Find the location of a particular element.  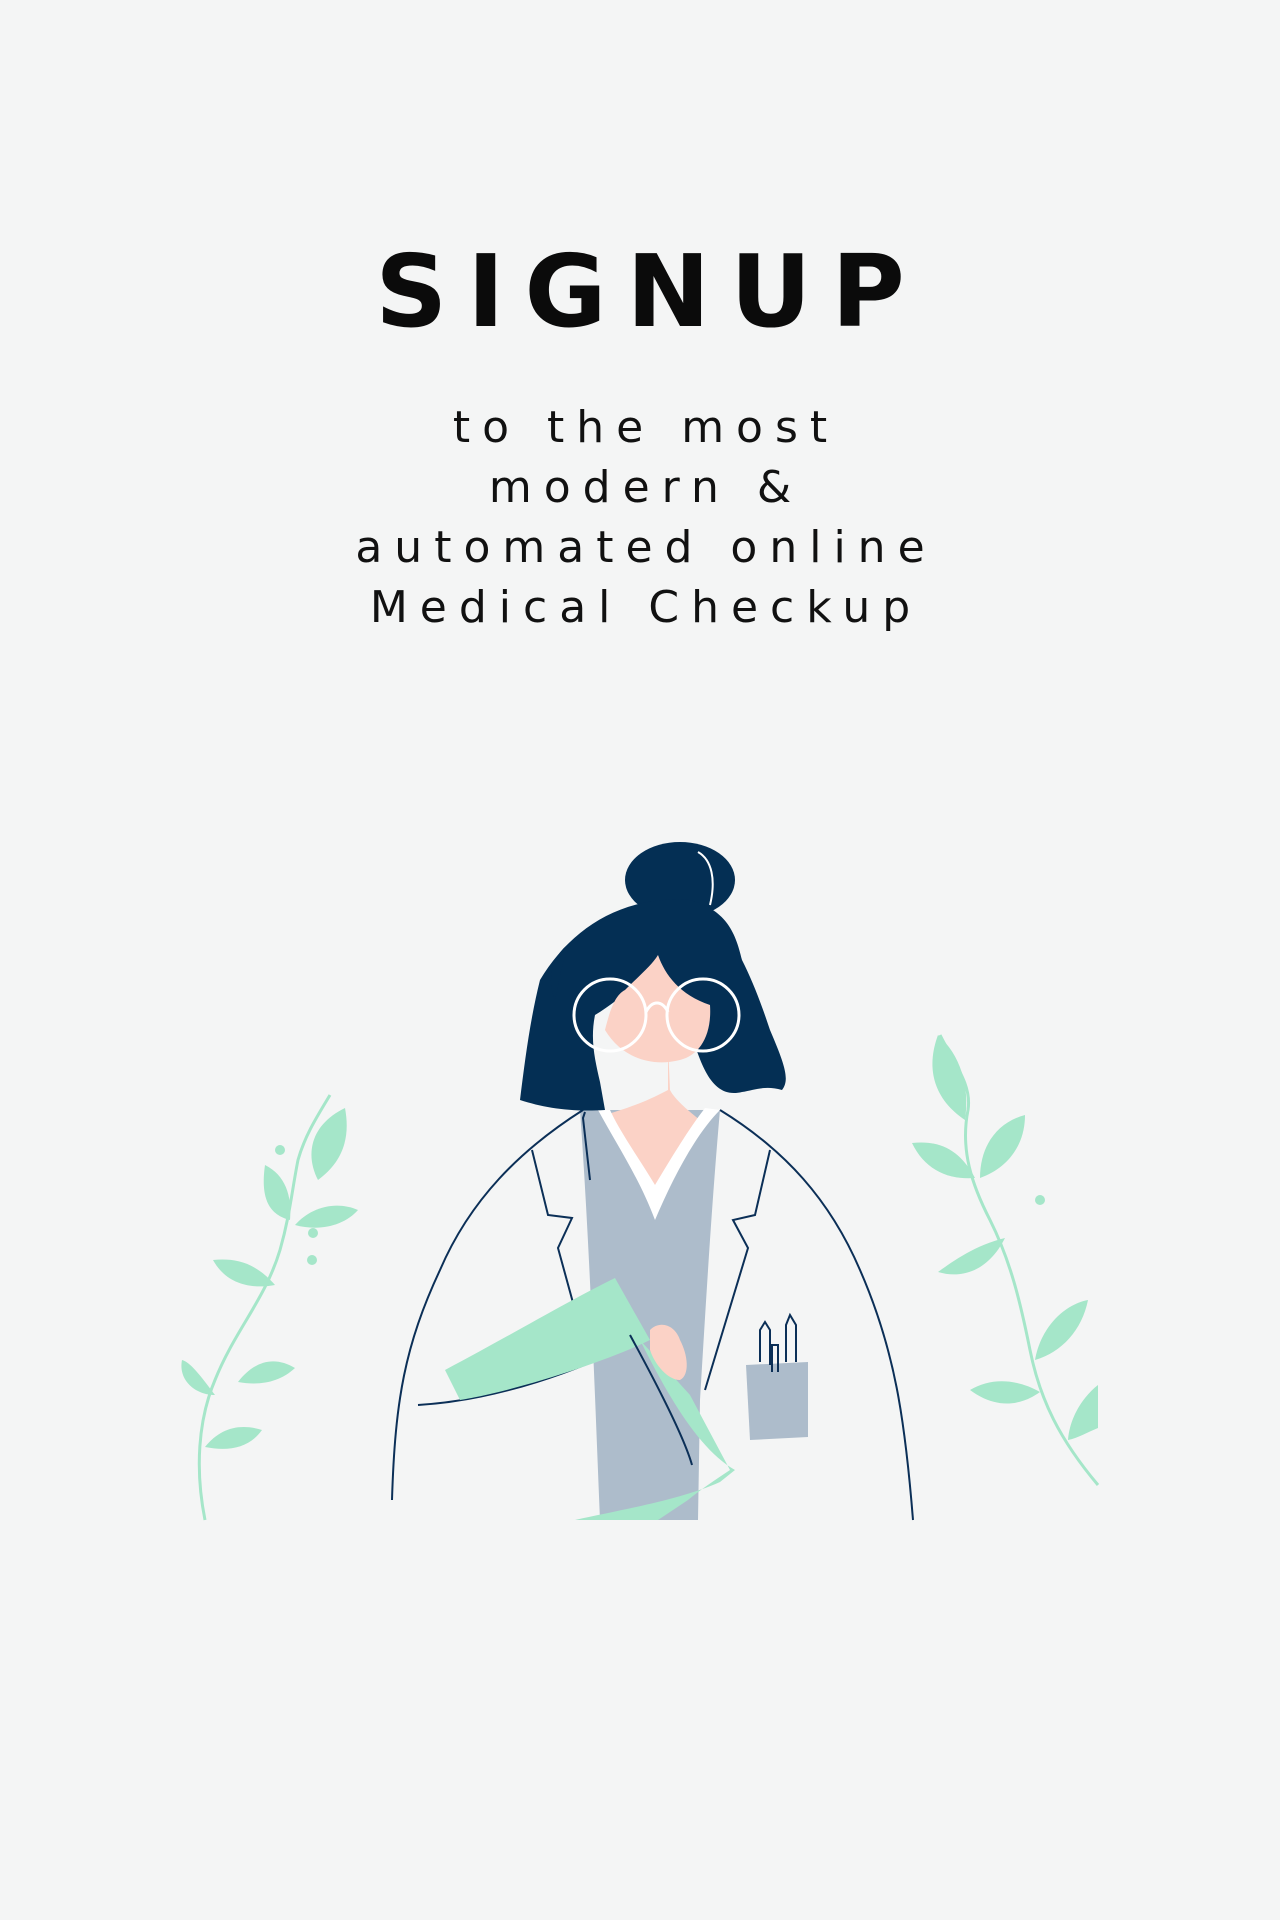

doctor-figure is located at coordinates (652, 1181).